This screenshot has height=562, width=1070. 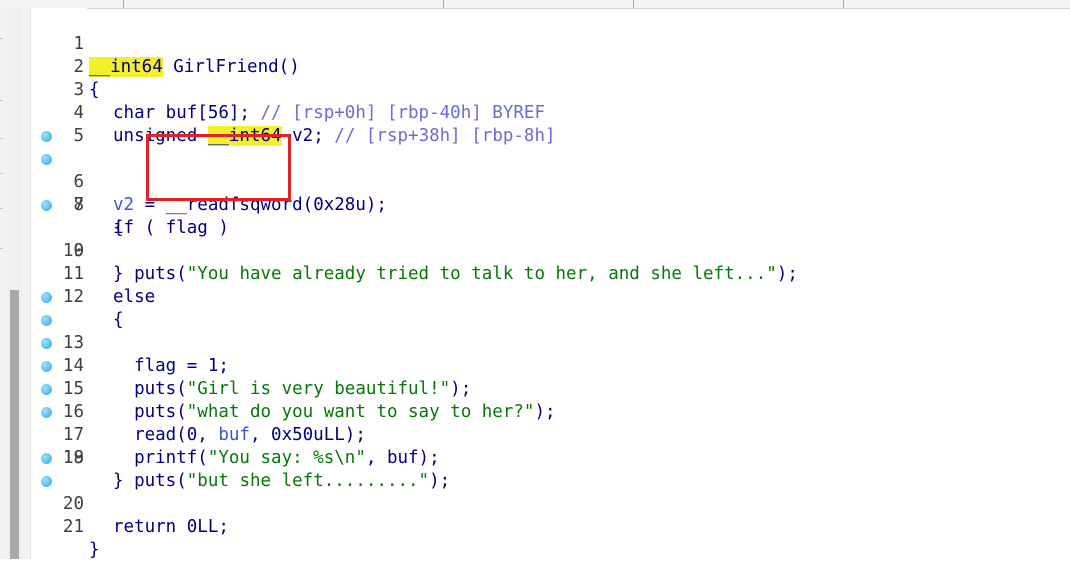 I want to click on code-line-12: 12 {, so click(x=550, y=296).